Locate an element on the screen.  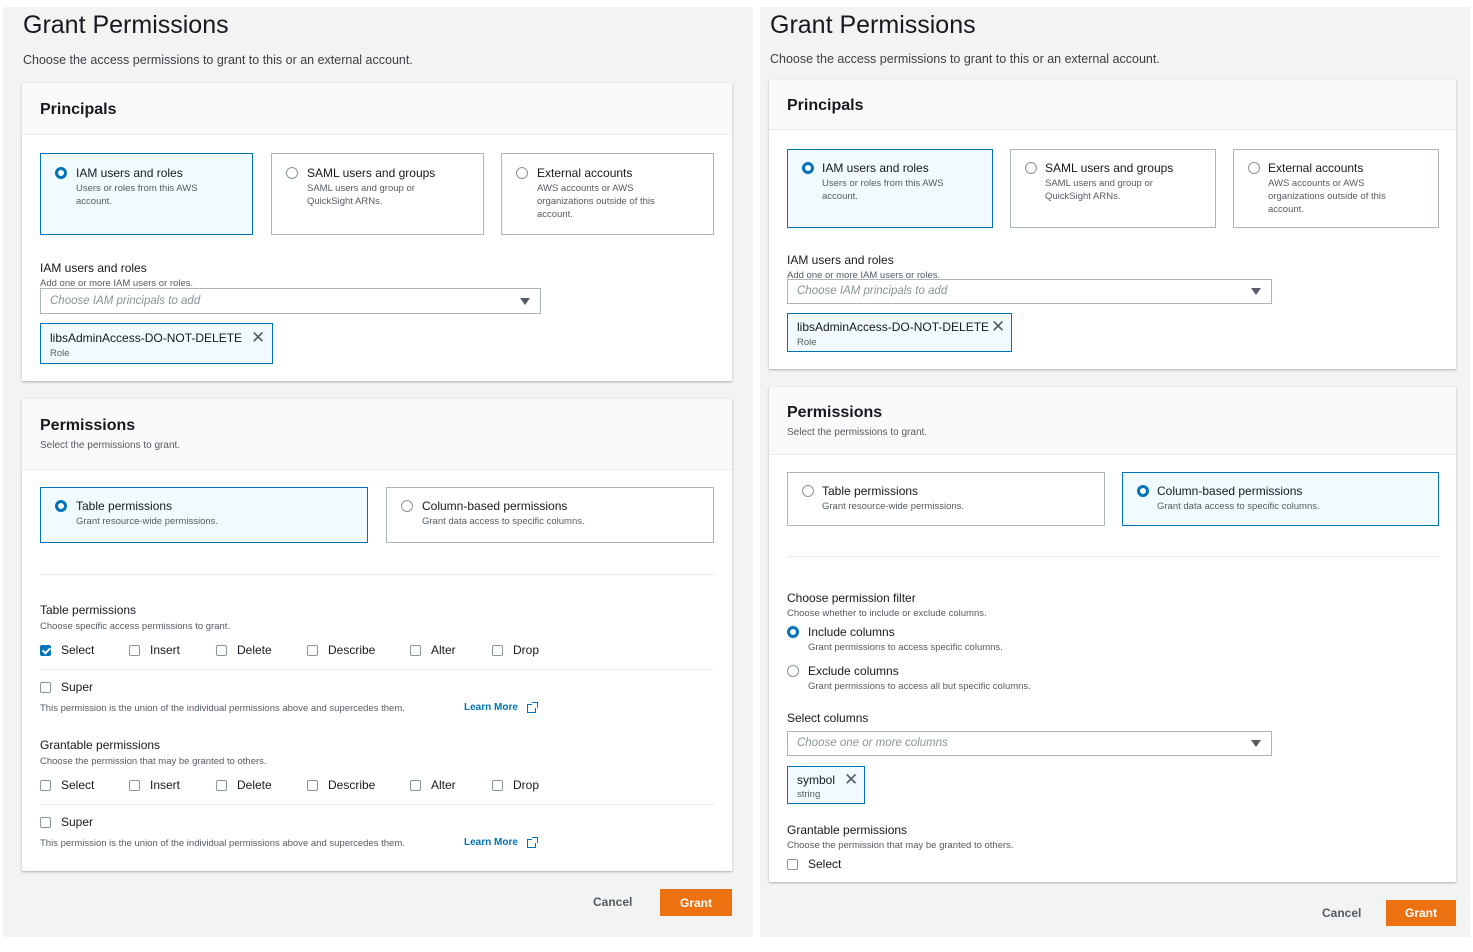
grantable-checkbox-delete is located at coordinates (221, 785).